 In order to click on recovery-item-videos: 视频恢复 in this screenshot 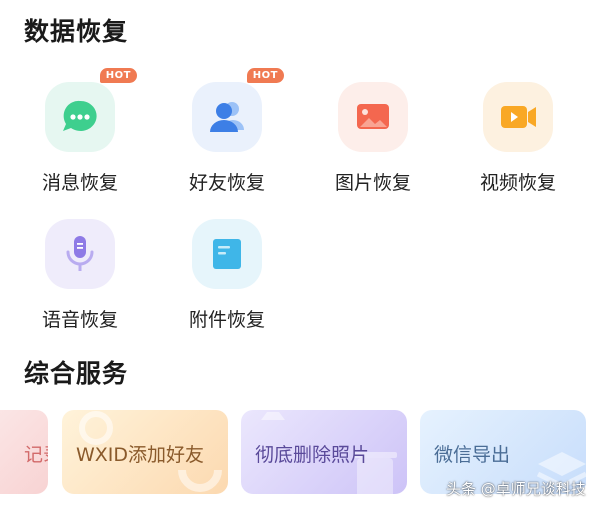, I will do `click(518, 138)`.